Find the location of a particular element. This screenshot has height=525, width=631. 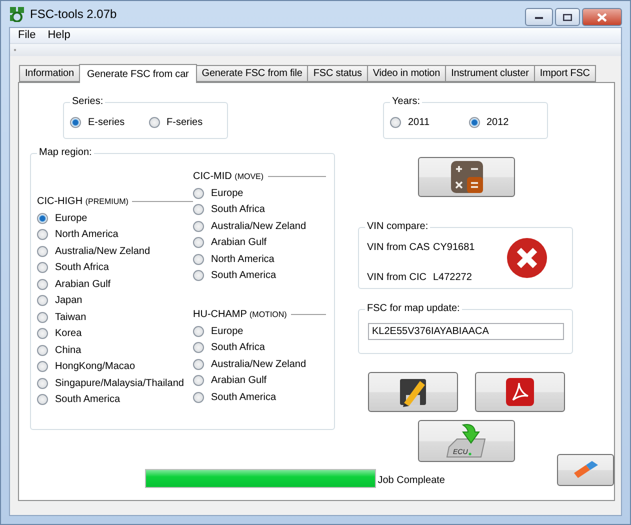

pdf-button is located at coordinates (520, 392).